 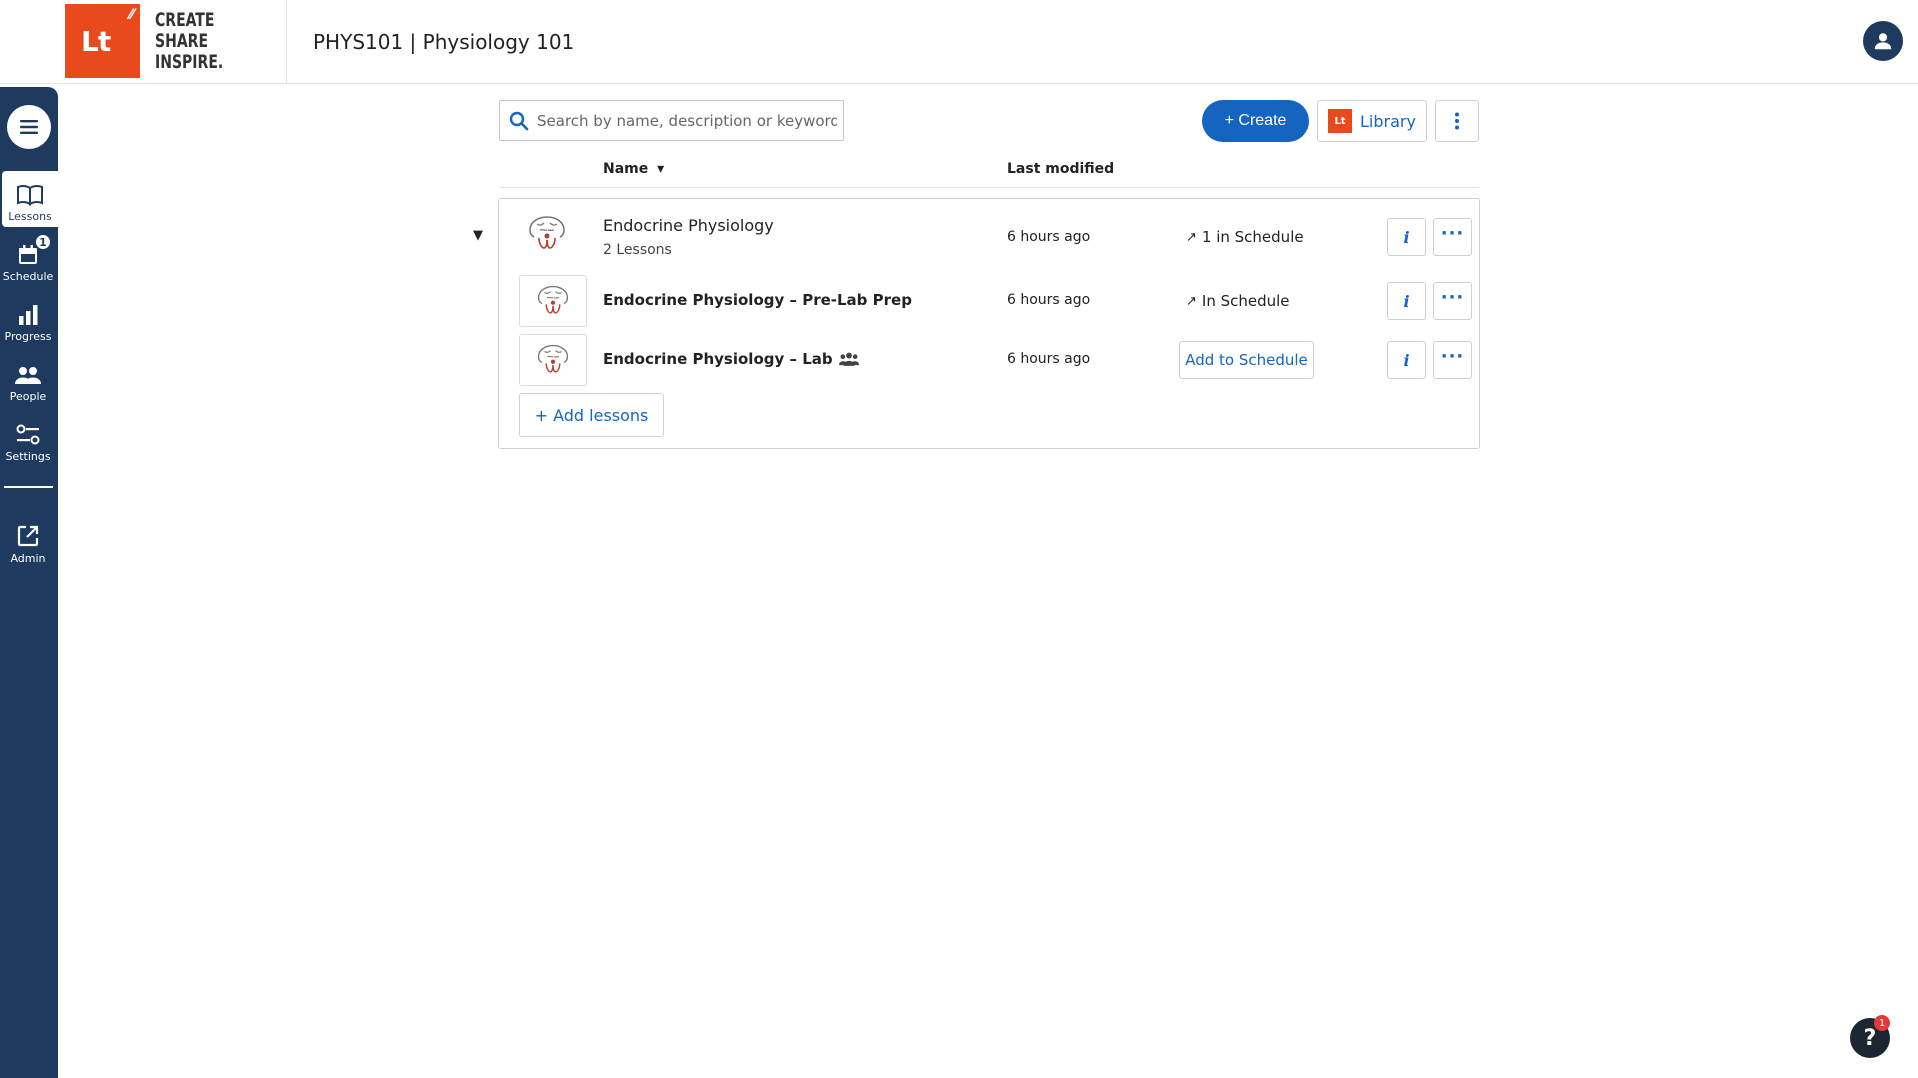 I want to click on folder-schedule-label: 1 in Schedule, so click(x=1252, y=237).